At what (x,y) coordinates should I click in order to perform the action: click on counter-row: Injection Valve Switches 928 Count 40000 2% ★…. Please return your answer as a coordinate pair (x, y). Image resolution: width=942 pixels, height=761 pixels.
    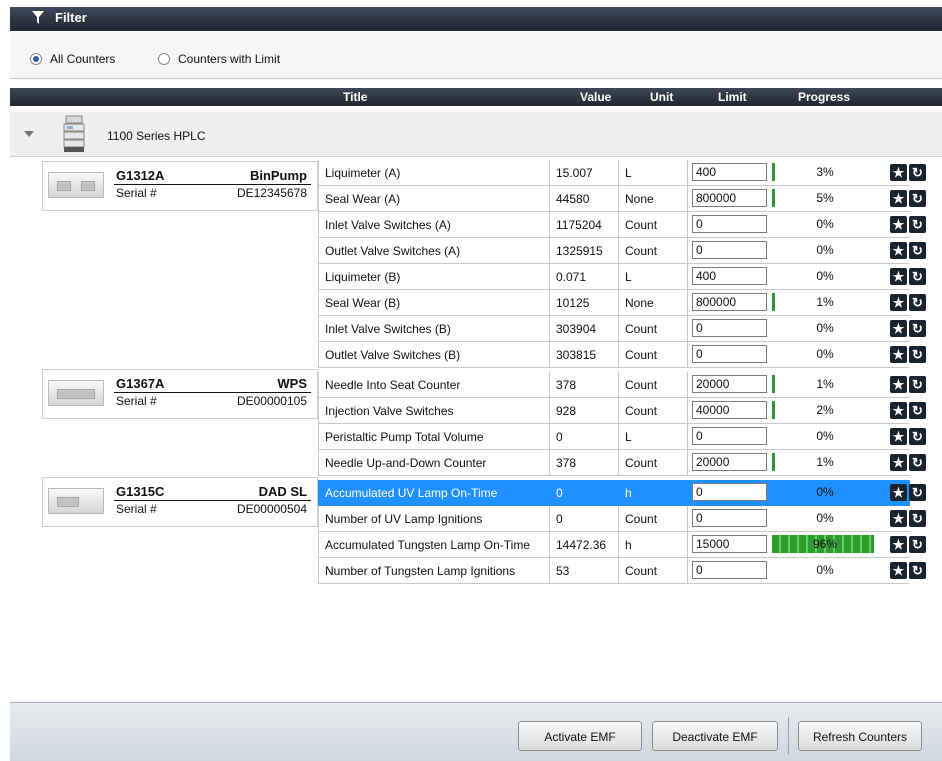
    Looking at the image, I should click on (630, 411).